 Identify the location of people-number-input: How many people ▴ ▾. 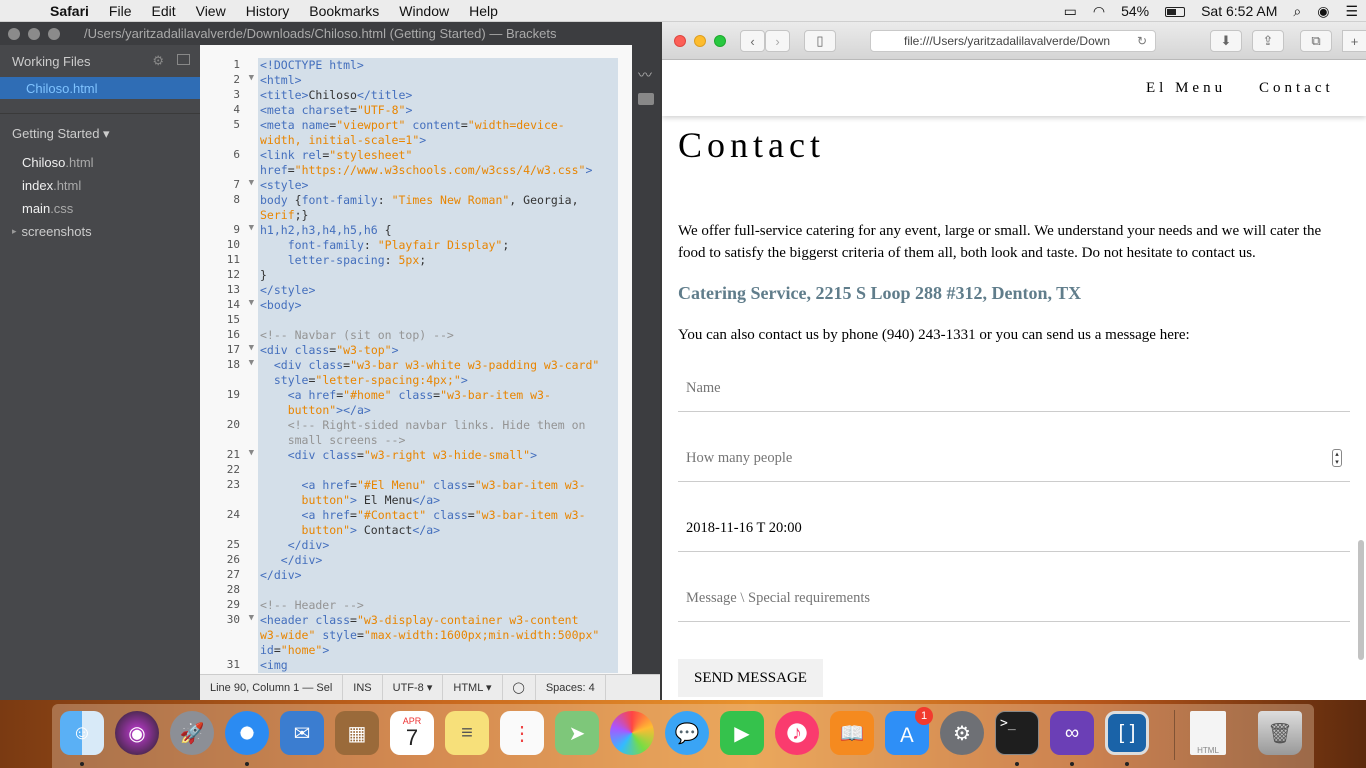
(1014, 458).